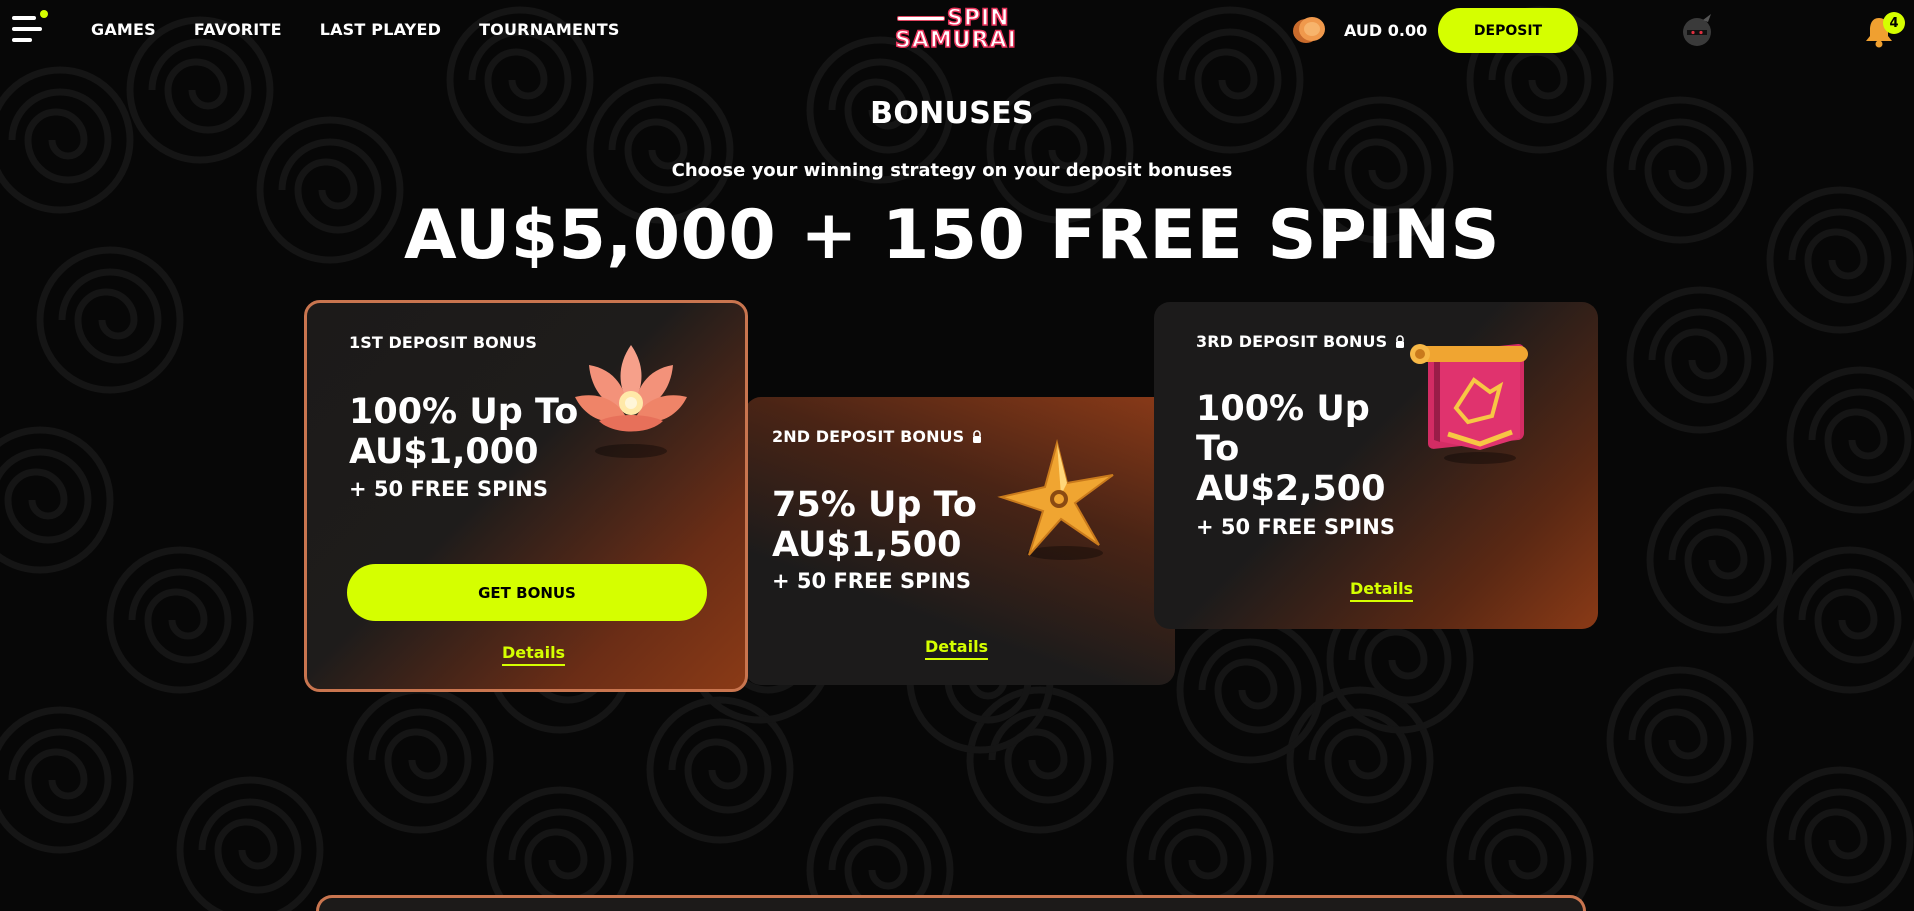 This screenshot has height=911, width=1914. I want to click on coins-icon, so click(1309, 30).